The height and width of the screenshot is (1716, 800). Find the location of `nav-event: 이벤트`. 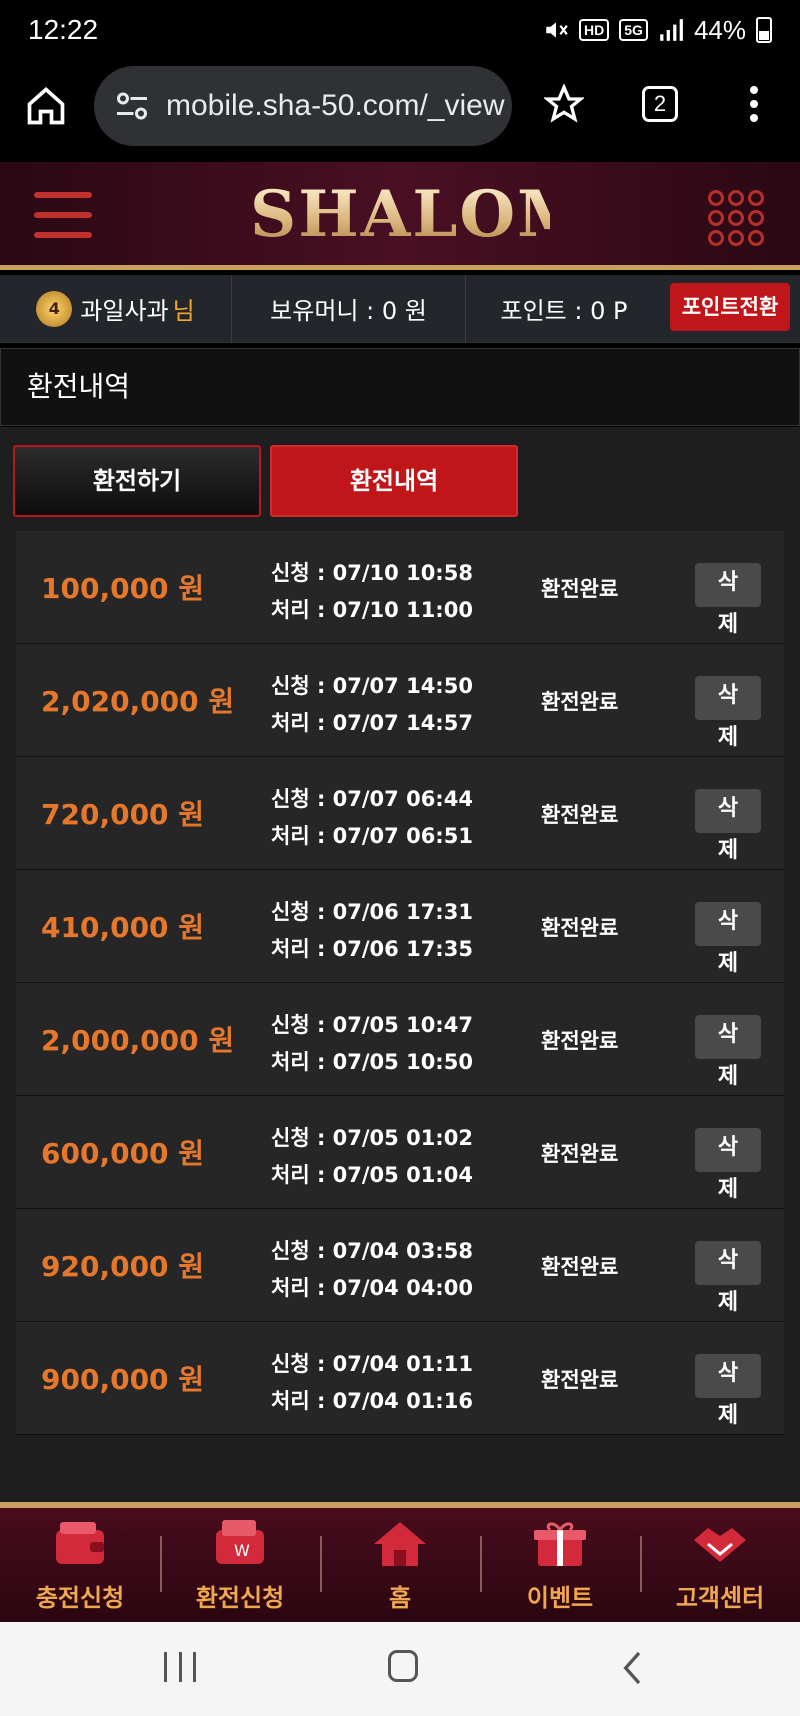

nav-event: 이벤트 is located at coordinates (560, 1565).